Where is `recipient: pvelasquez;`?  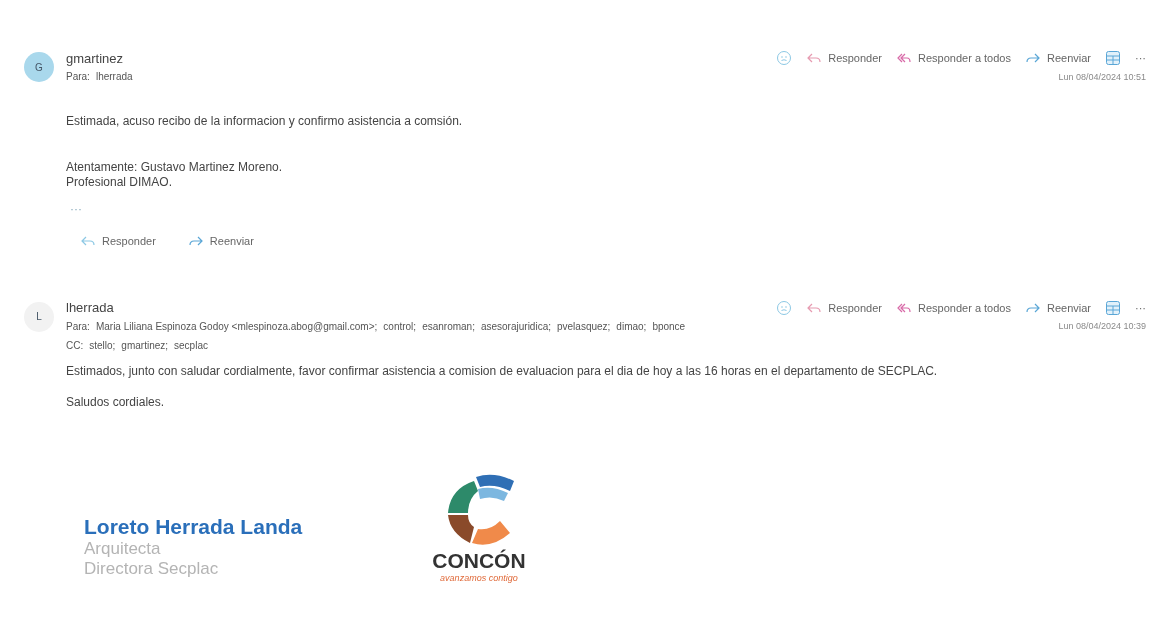 recipient: pvelasquez; is located at coordinates (584, 326).